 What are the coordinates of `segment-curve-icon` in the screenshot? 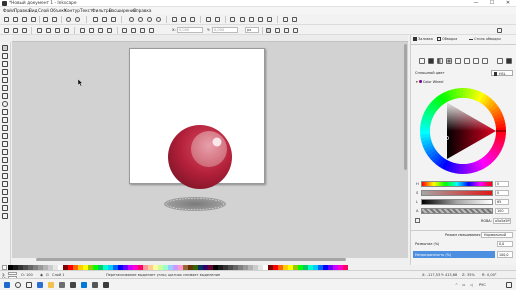 It's located at (133, 30).